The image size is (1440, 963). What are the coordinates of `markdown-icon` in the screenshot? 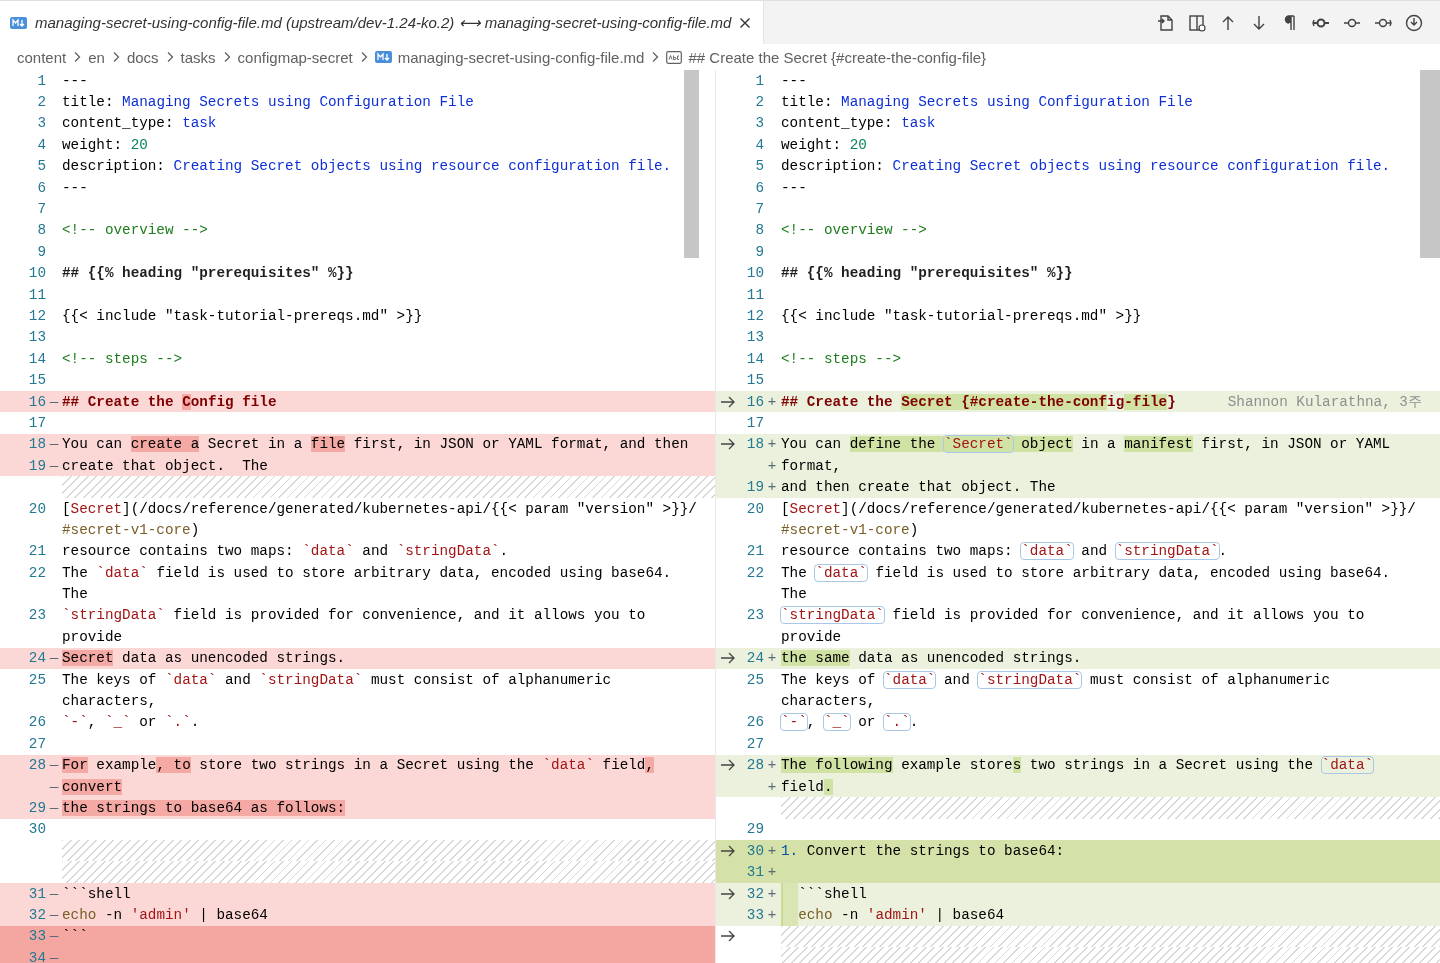 It's located at (383, 57).